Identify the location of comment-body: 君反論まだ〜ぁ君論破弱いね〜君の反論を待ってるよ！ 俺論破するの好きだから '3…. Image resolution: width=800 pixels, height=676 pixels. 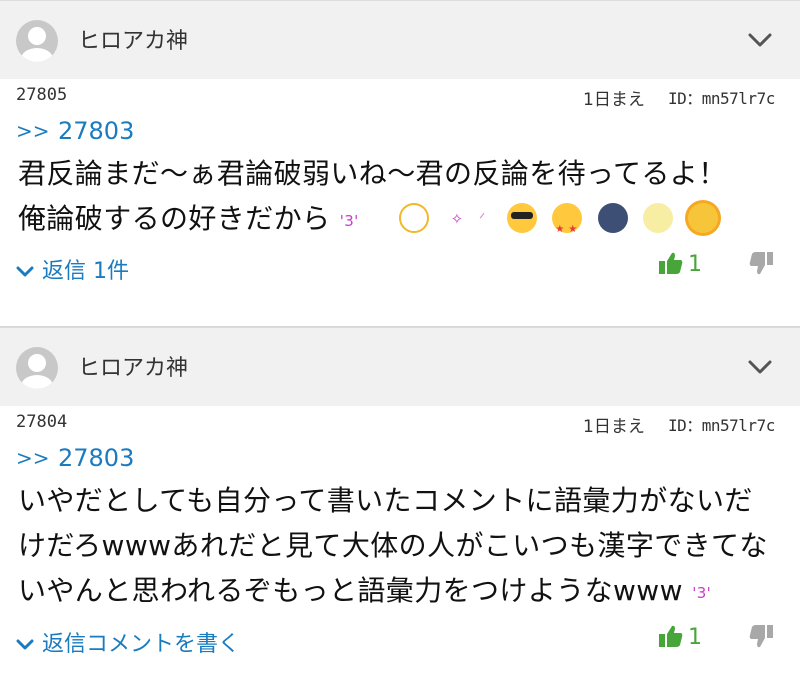
(409, 201).